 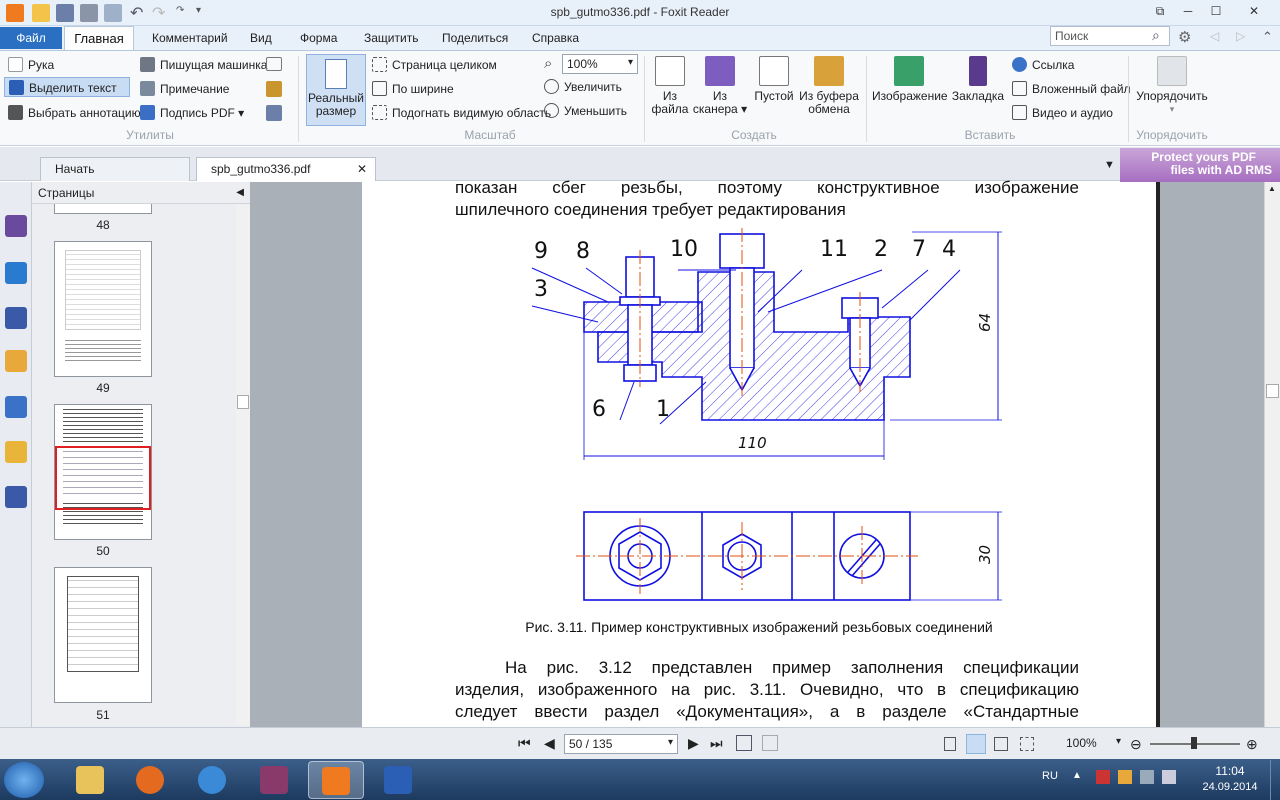 I want to click on insert-bookmark-button: Закладка, so click(x=978, y=79).